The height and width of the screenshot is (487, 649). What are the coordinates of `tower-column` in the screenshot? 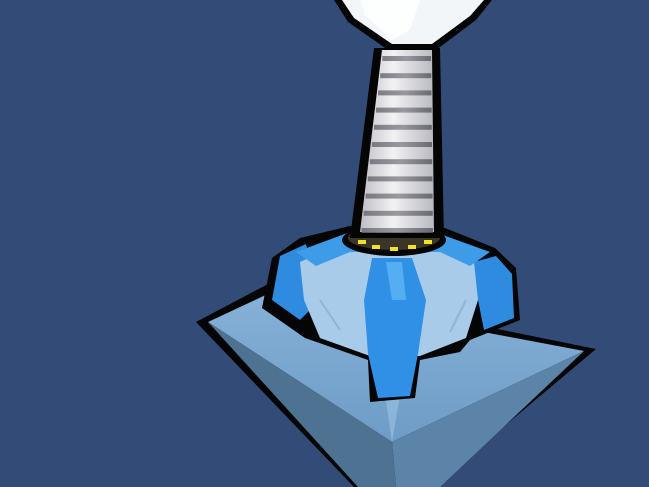 It's located at (397, 143).